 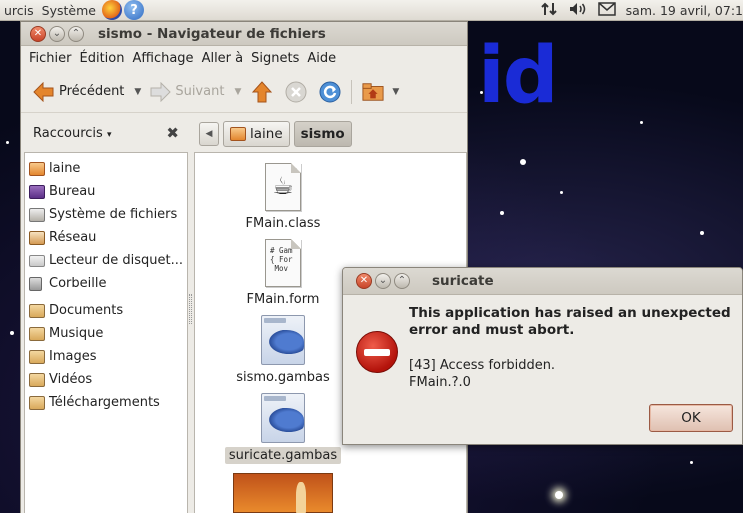 What do you see at coordinates (283, 350) in the screenshot?
I see `file-item-sismo-gambas: sismo.gambas` at bounding box center [283, 350].